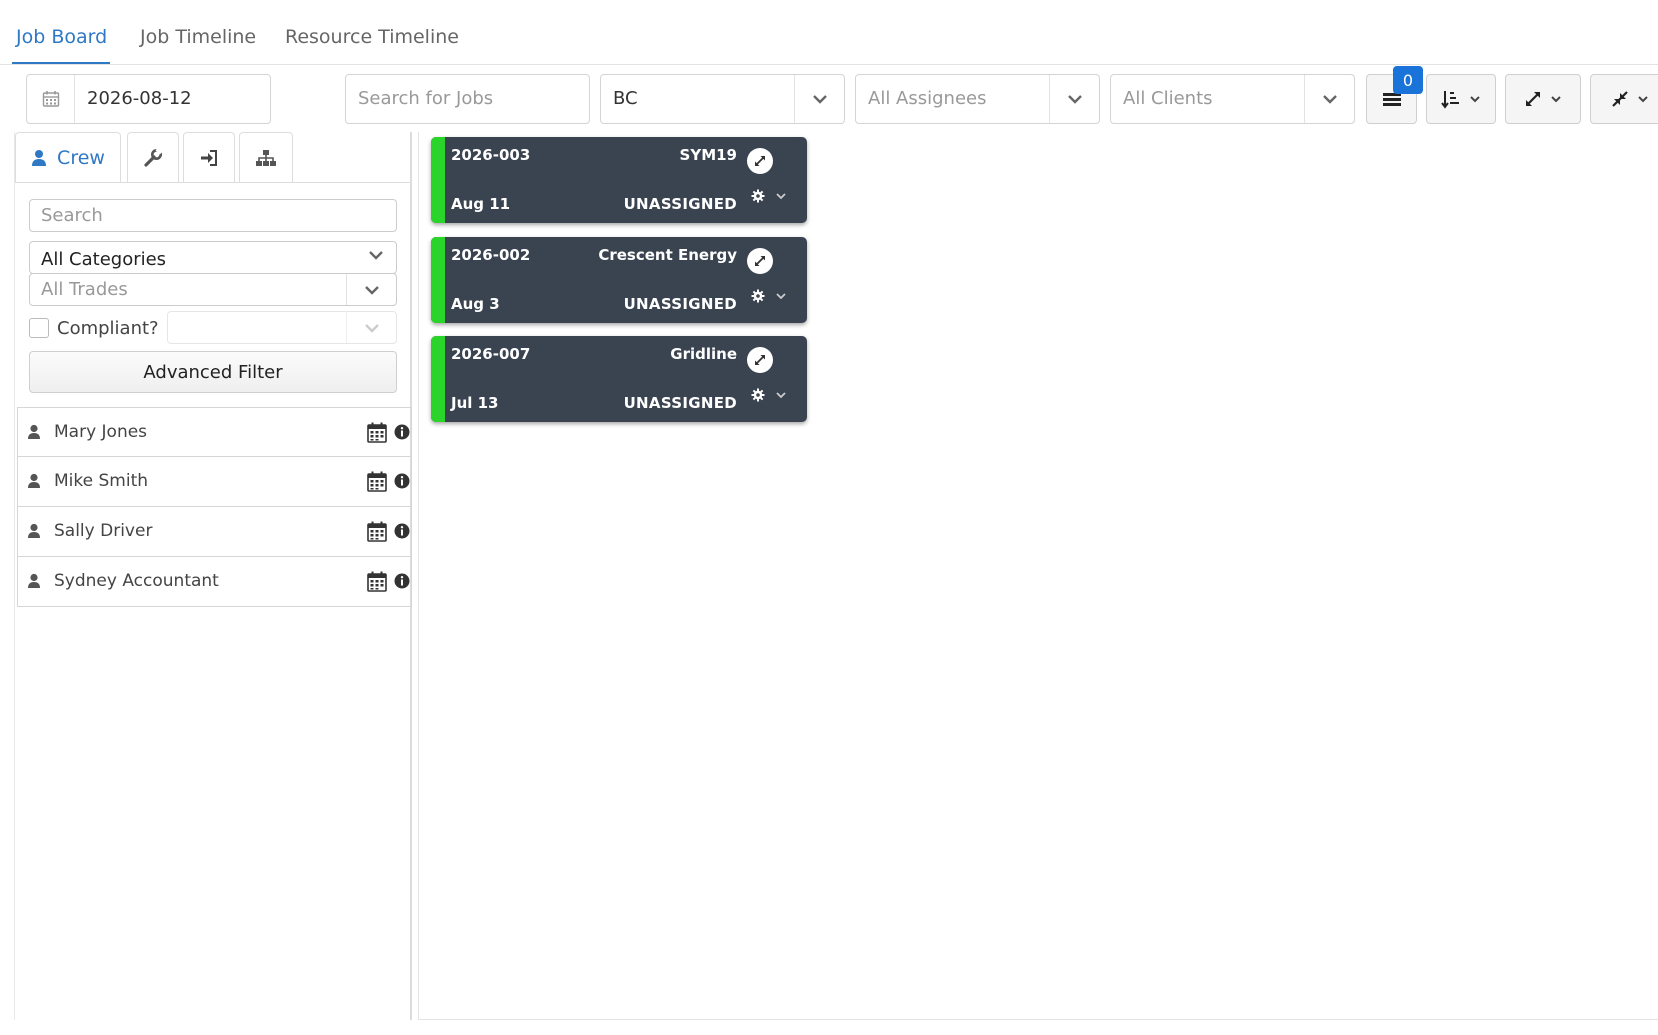  Describe the element at coordinates (475, 403) in the screenshot. I see `job-date: Jul 13` at that location.